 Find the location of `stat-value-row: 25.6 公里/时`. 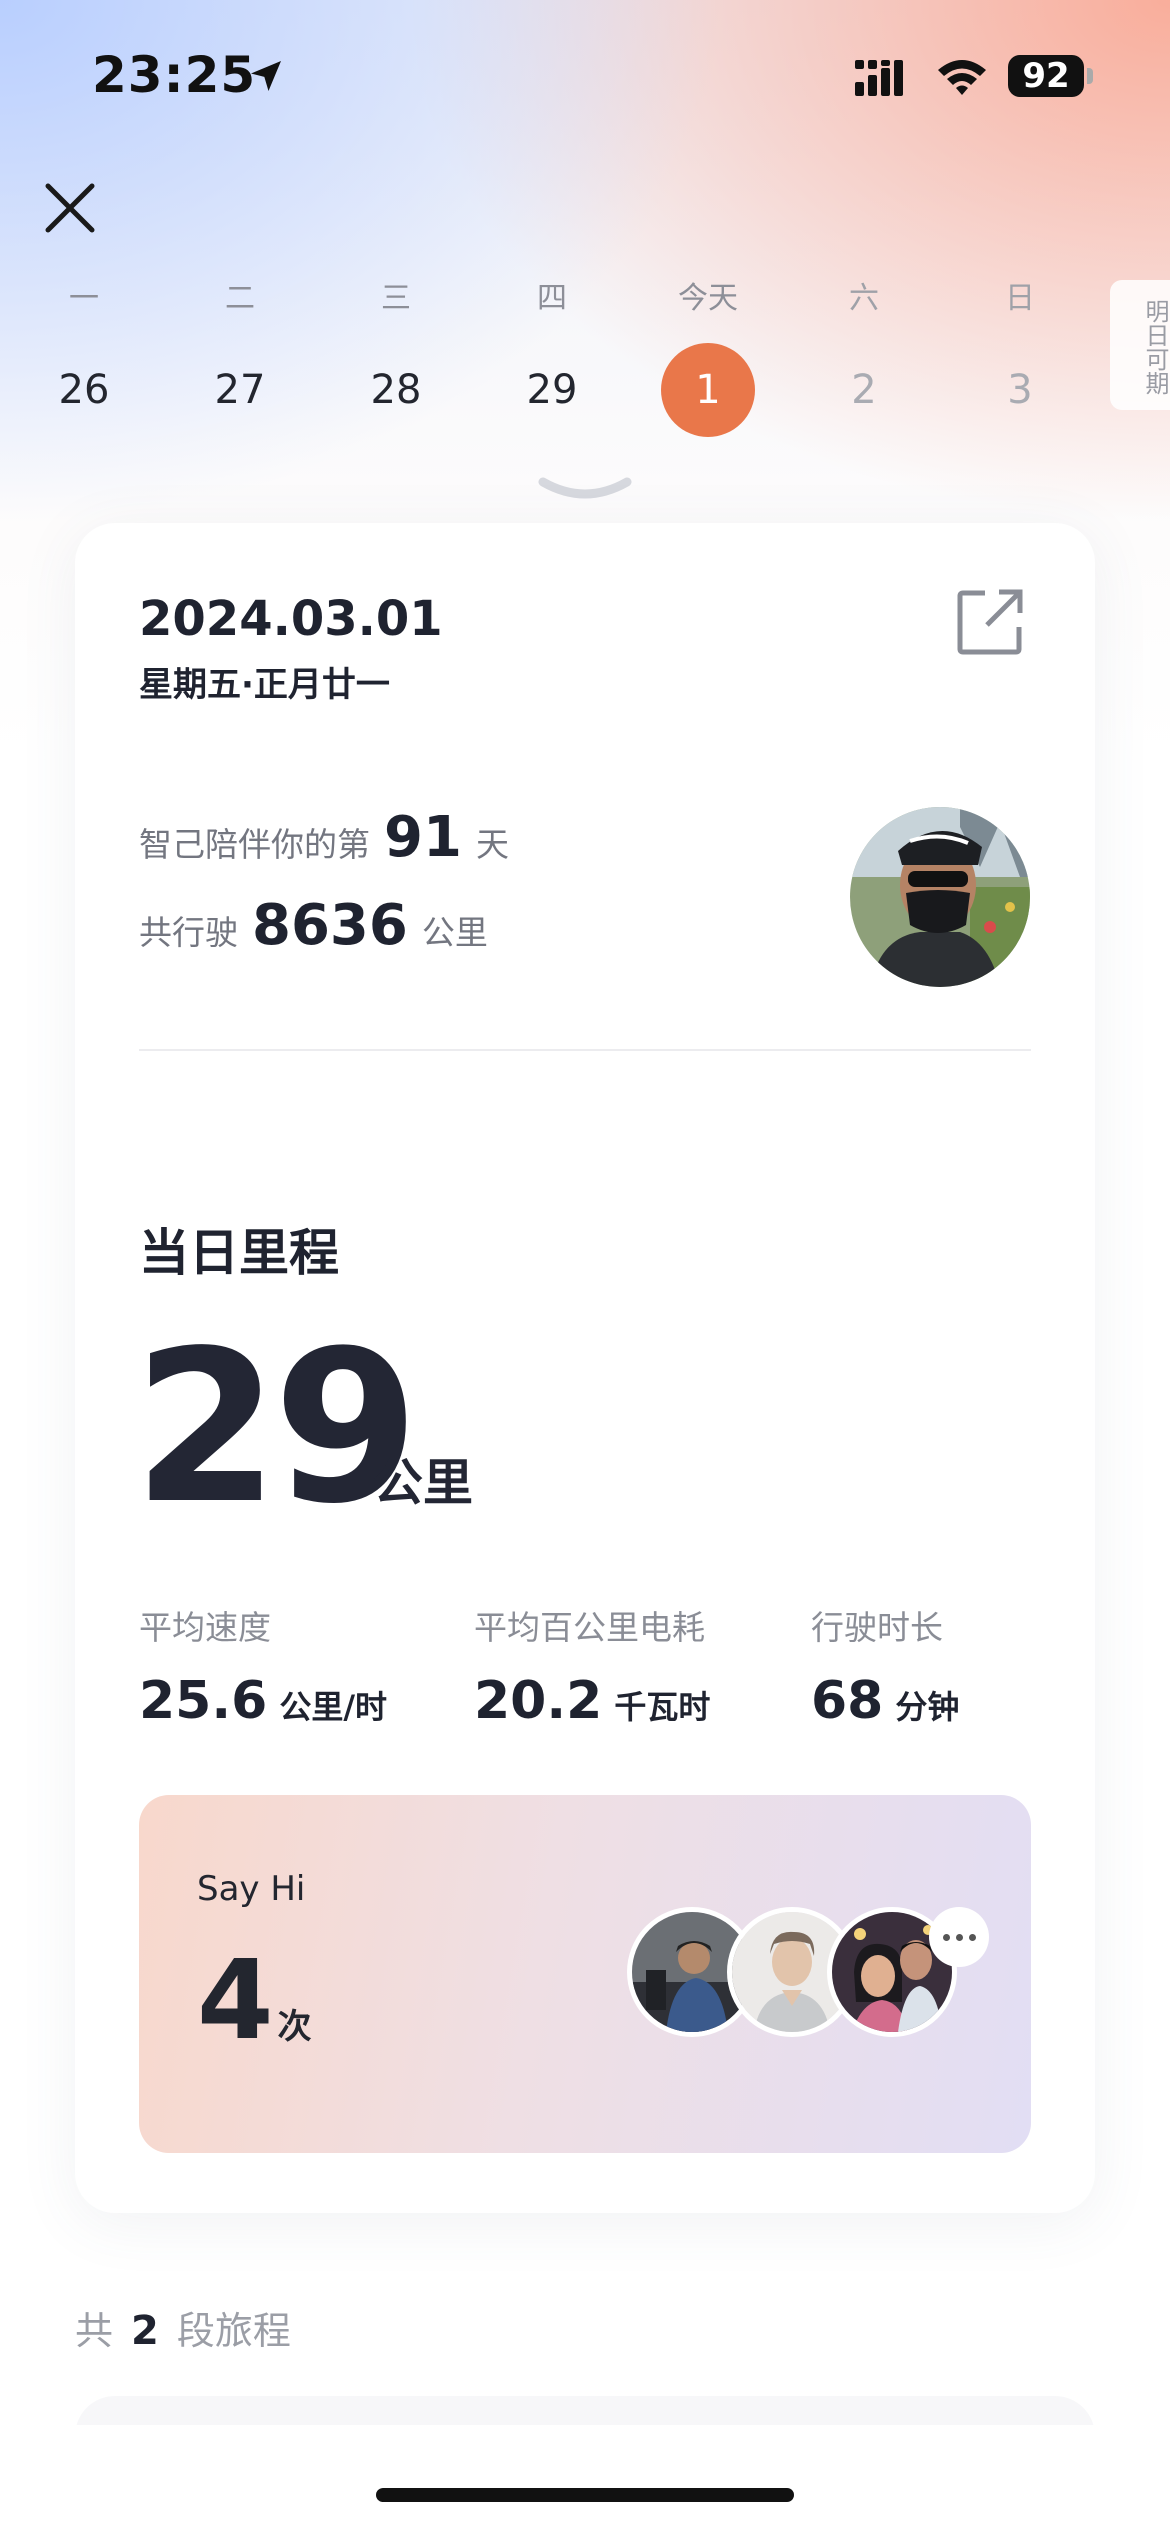

stat-value-row: 25.6 公里/时 is located at coordinates (263, 1701).